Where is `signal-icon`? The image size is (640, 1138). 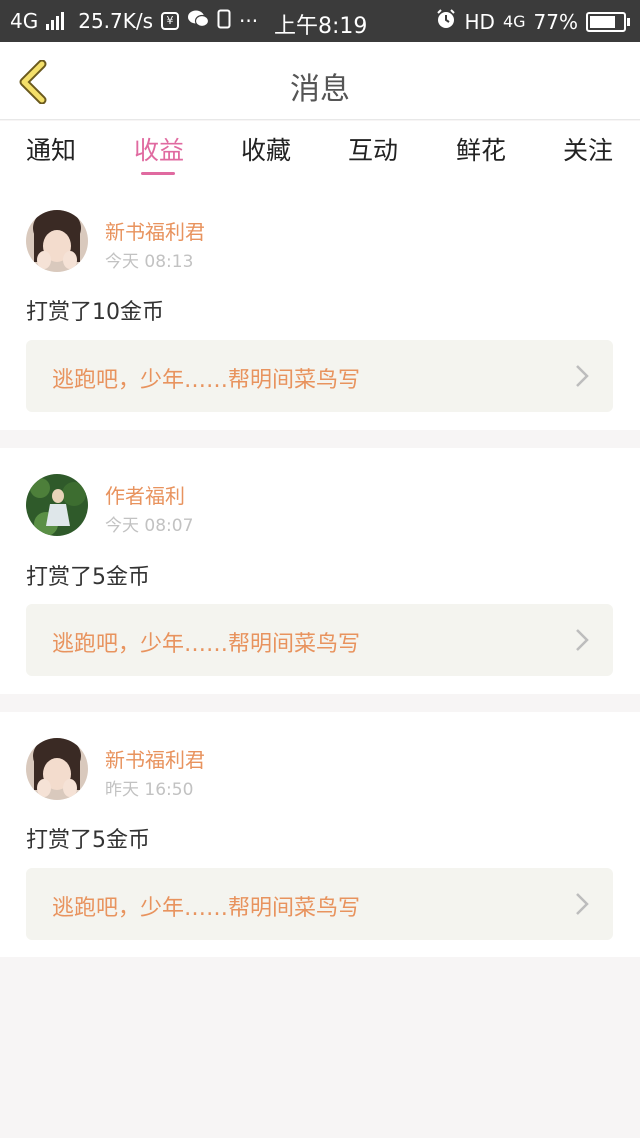 signal-icon is located at coordinates (55, 21).